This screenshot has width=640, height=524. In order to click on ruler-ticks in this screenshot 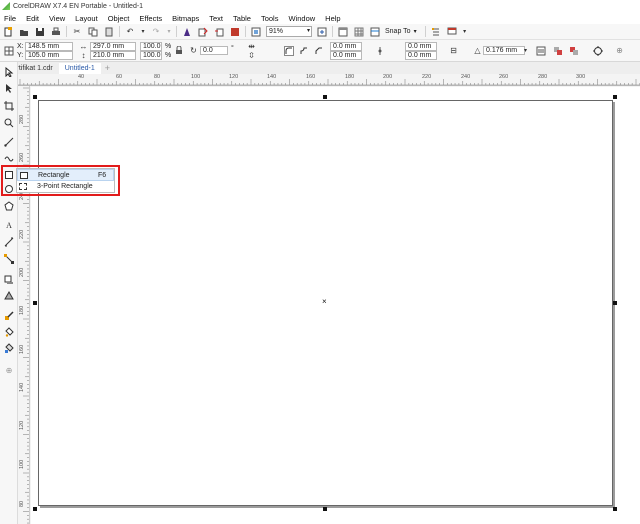, I will do `click(26, 305)`.